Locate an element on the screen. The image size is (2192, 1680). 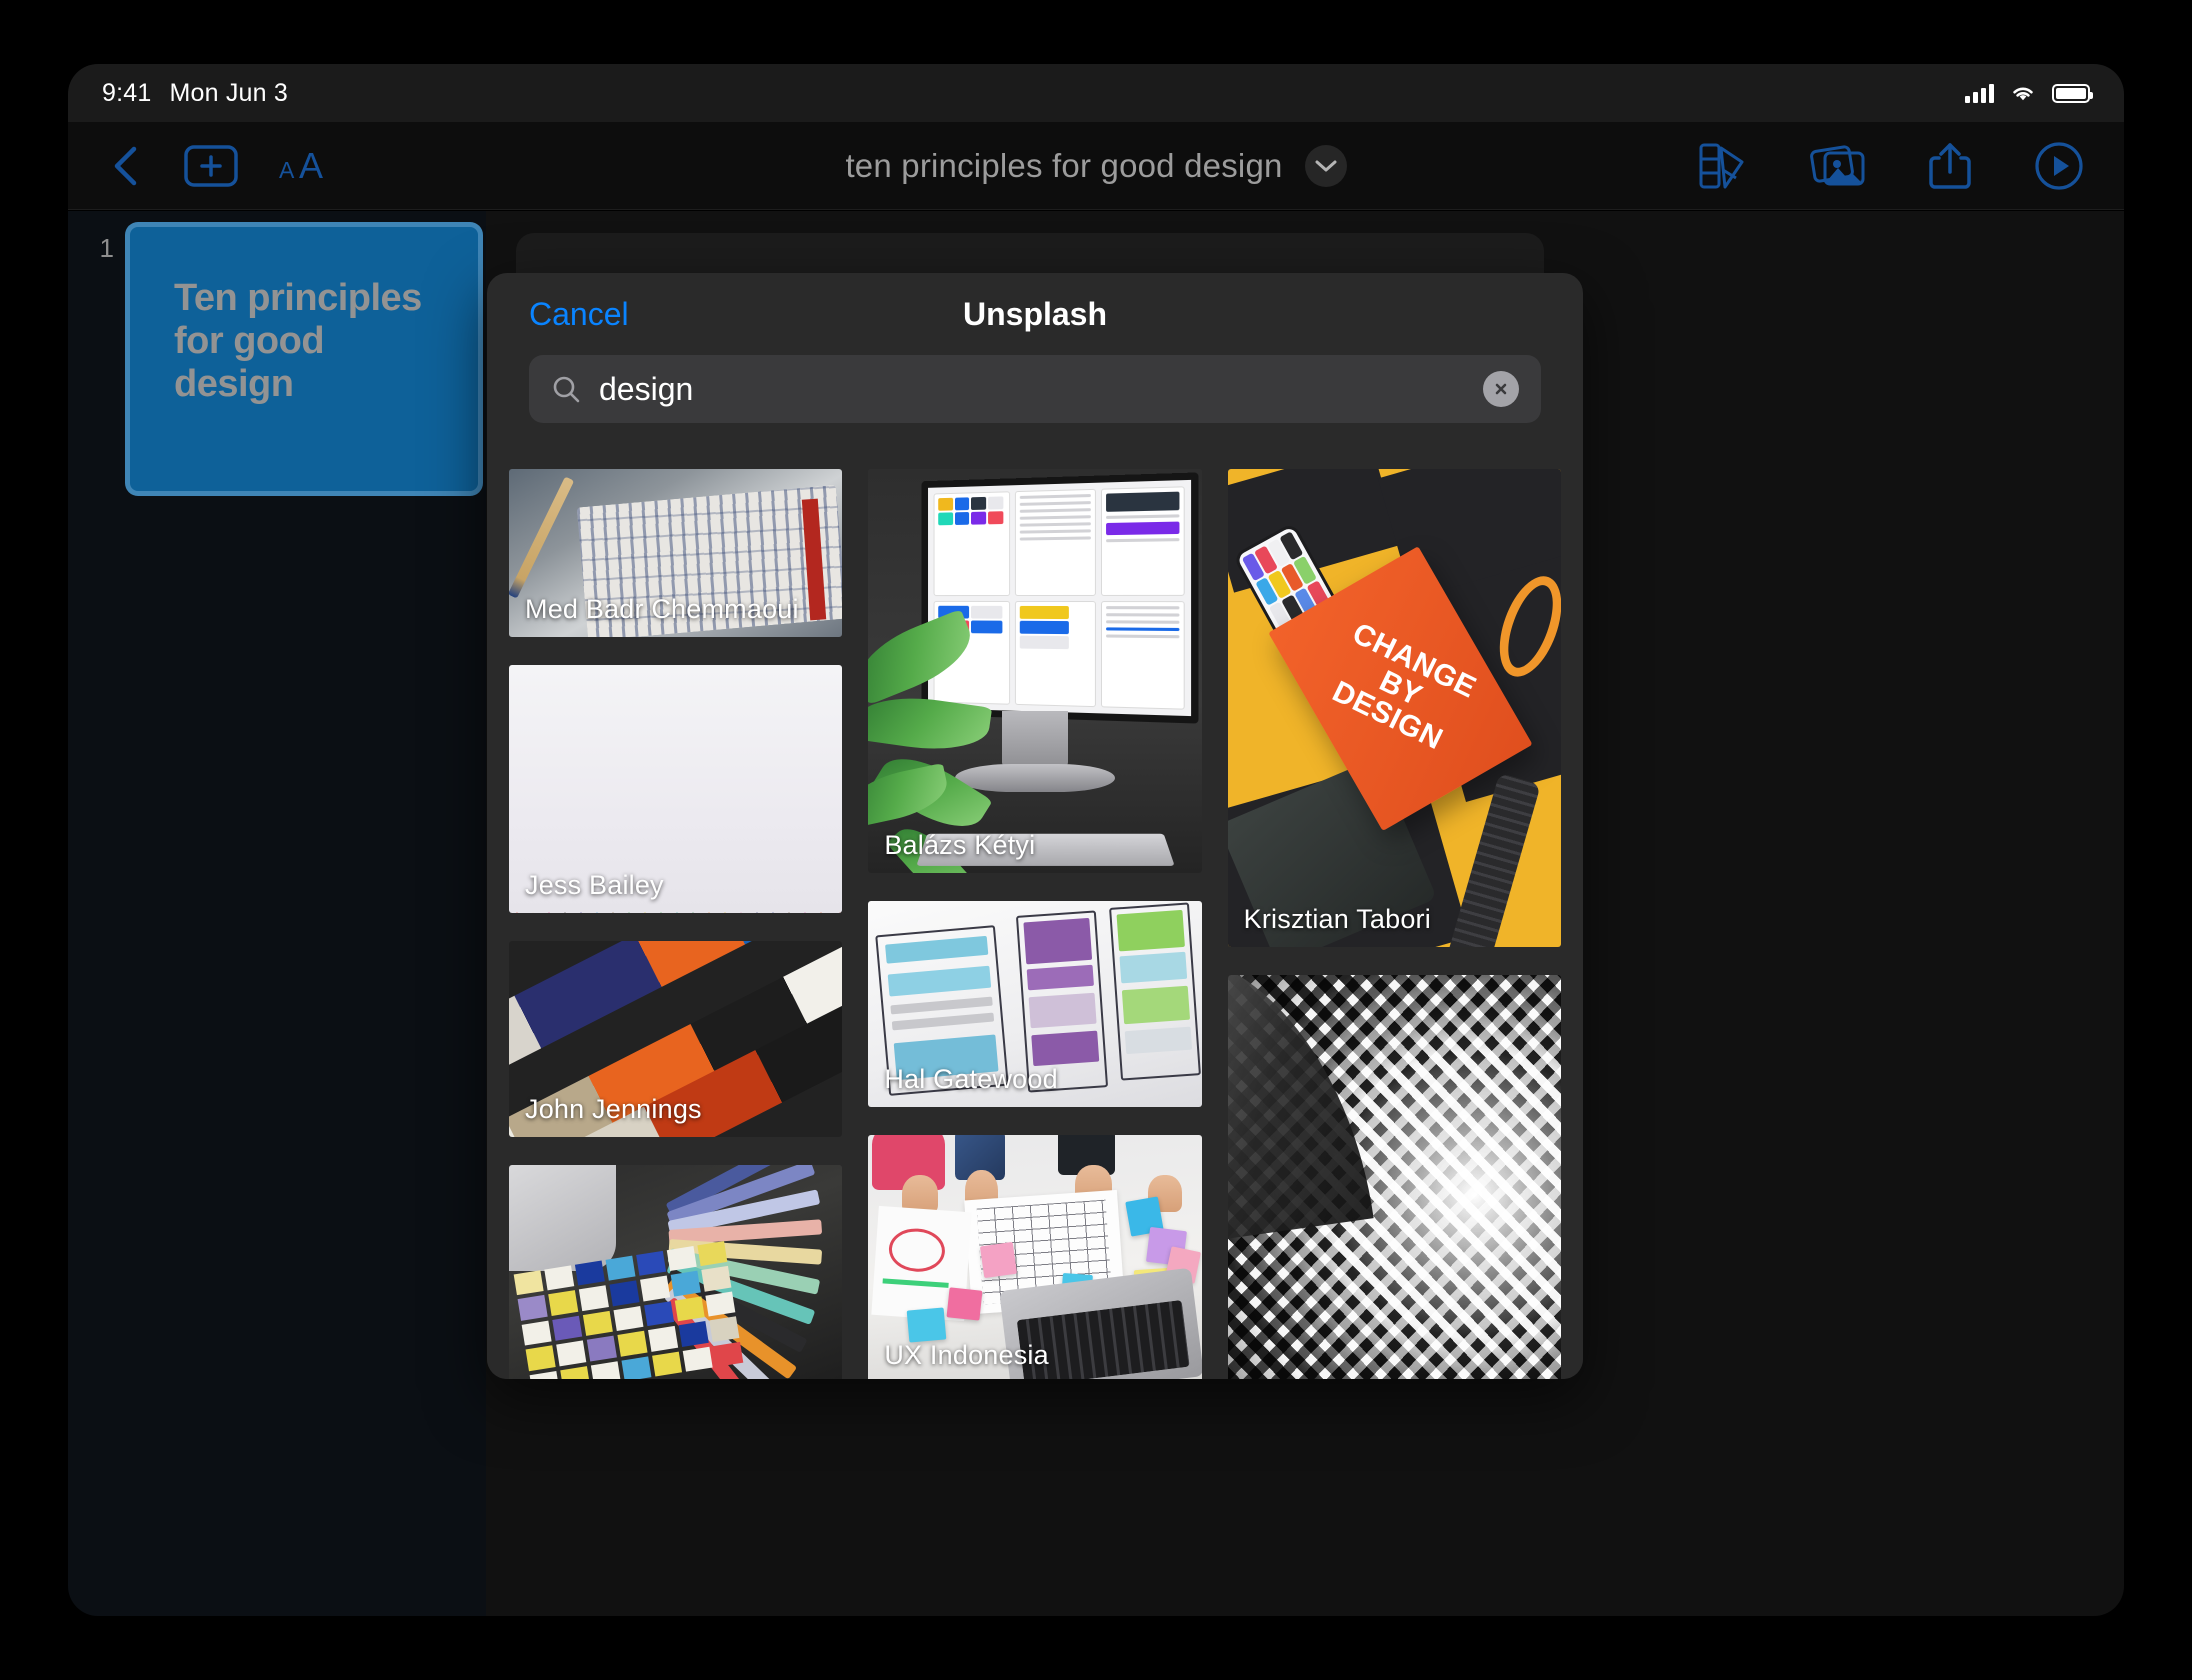
photo-card: Jess Bailey is located at coordinates (676, 789).